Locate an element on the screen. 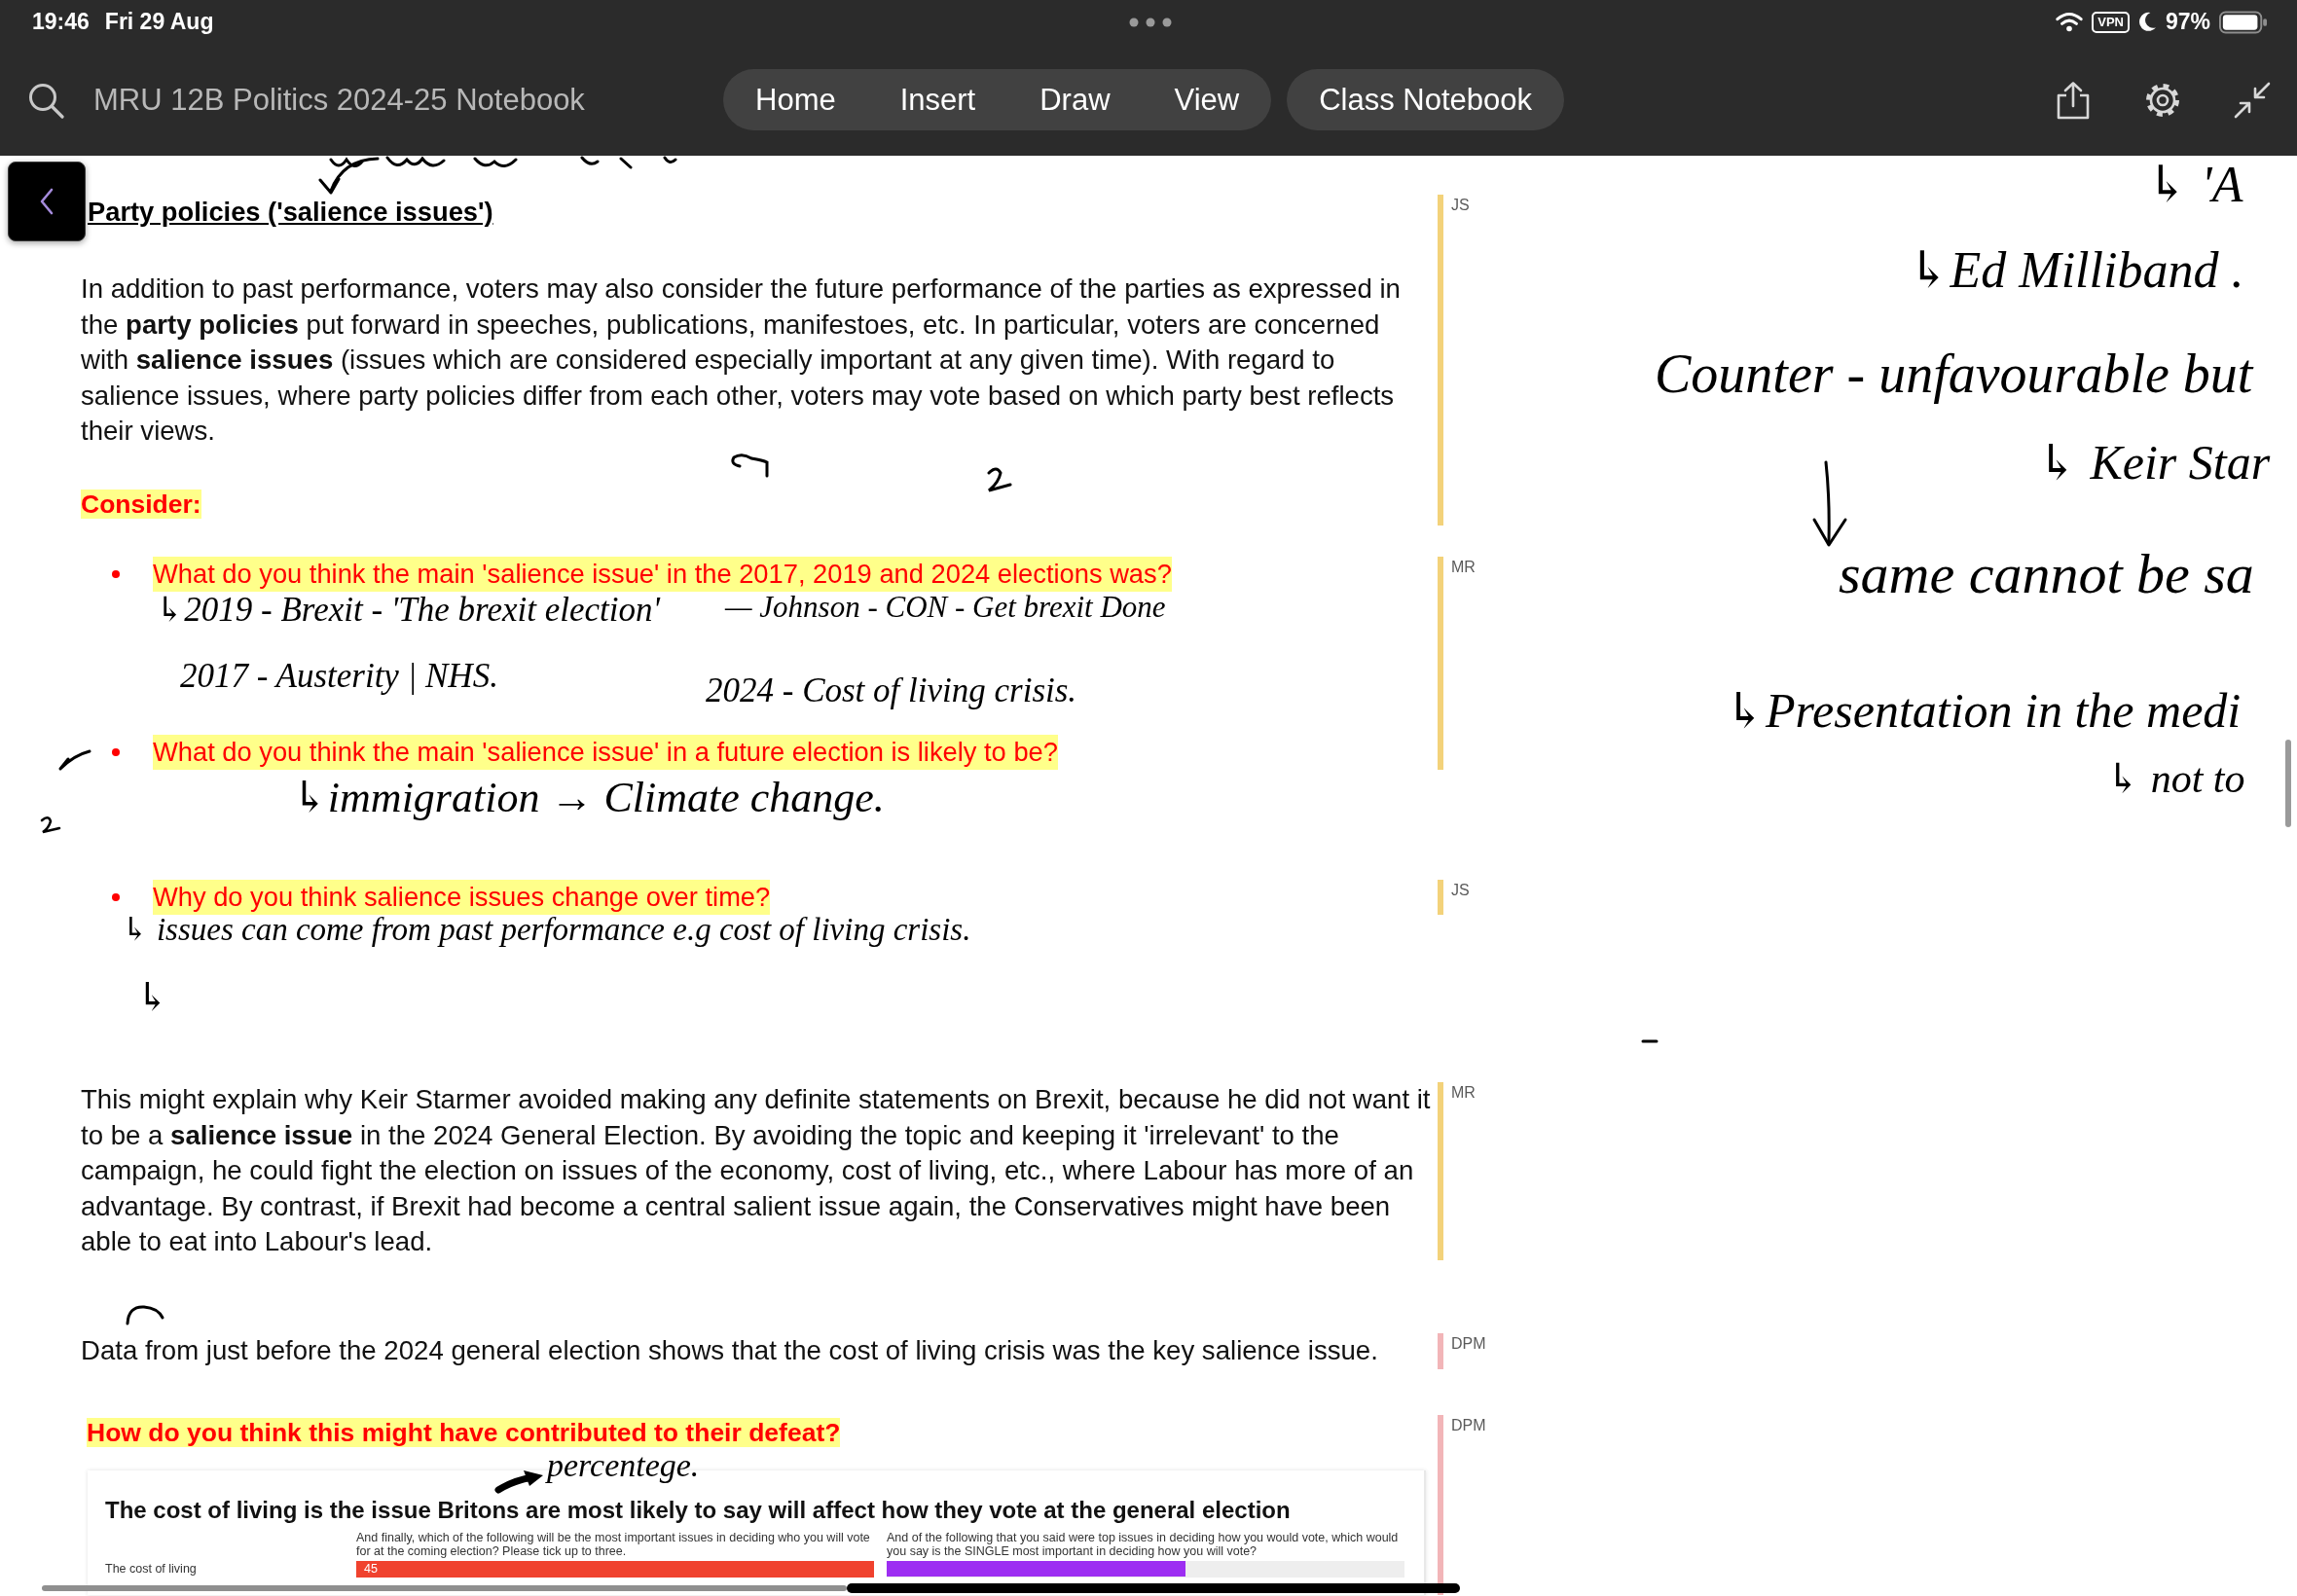 Image resolution: width=2297 pixels, height=1596 pixels. battery-percent: 97% is located at coordinates (2187, 22).